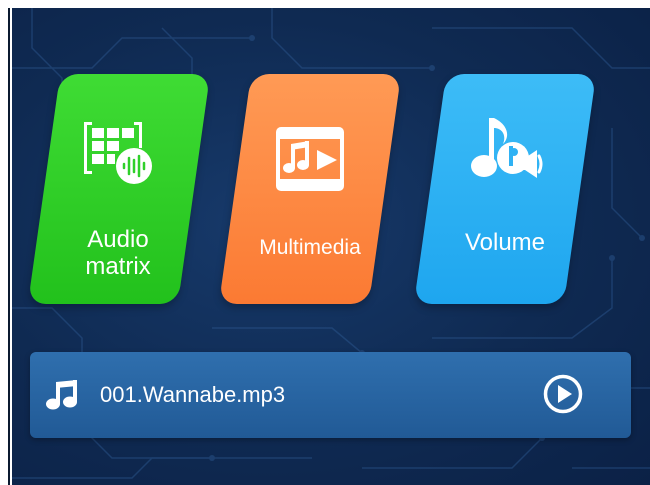 This screenshot has height=485, width=650. Describe the element at coordinates (310, 247) in the screenshot. I see `multimedia-label: Multimedia` at that location.